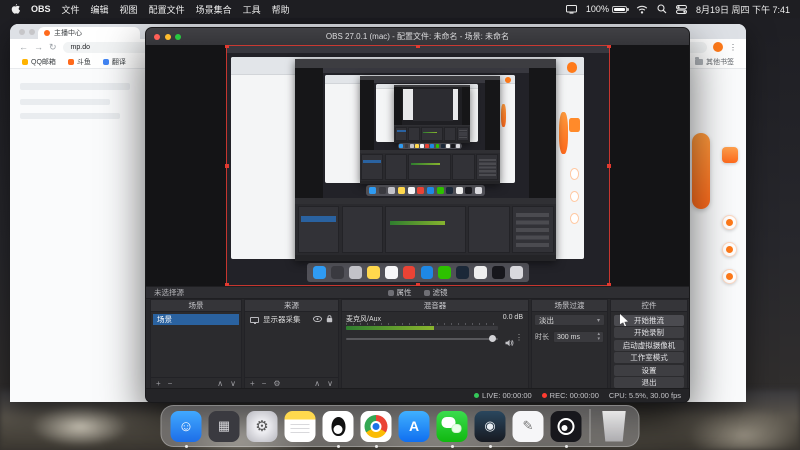 This screenshot has height=450, width=800. What do you see at coordinates (519, 337) in the screenshot?
I see `mixer-options-icon: ⋮` at bounding box center [519, 337].